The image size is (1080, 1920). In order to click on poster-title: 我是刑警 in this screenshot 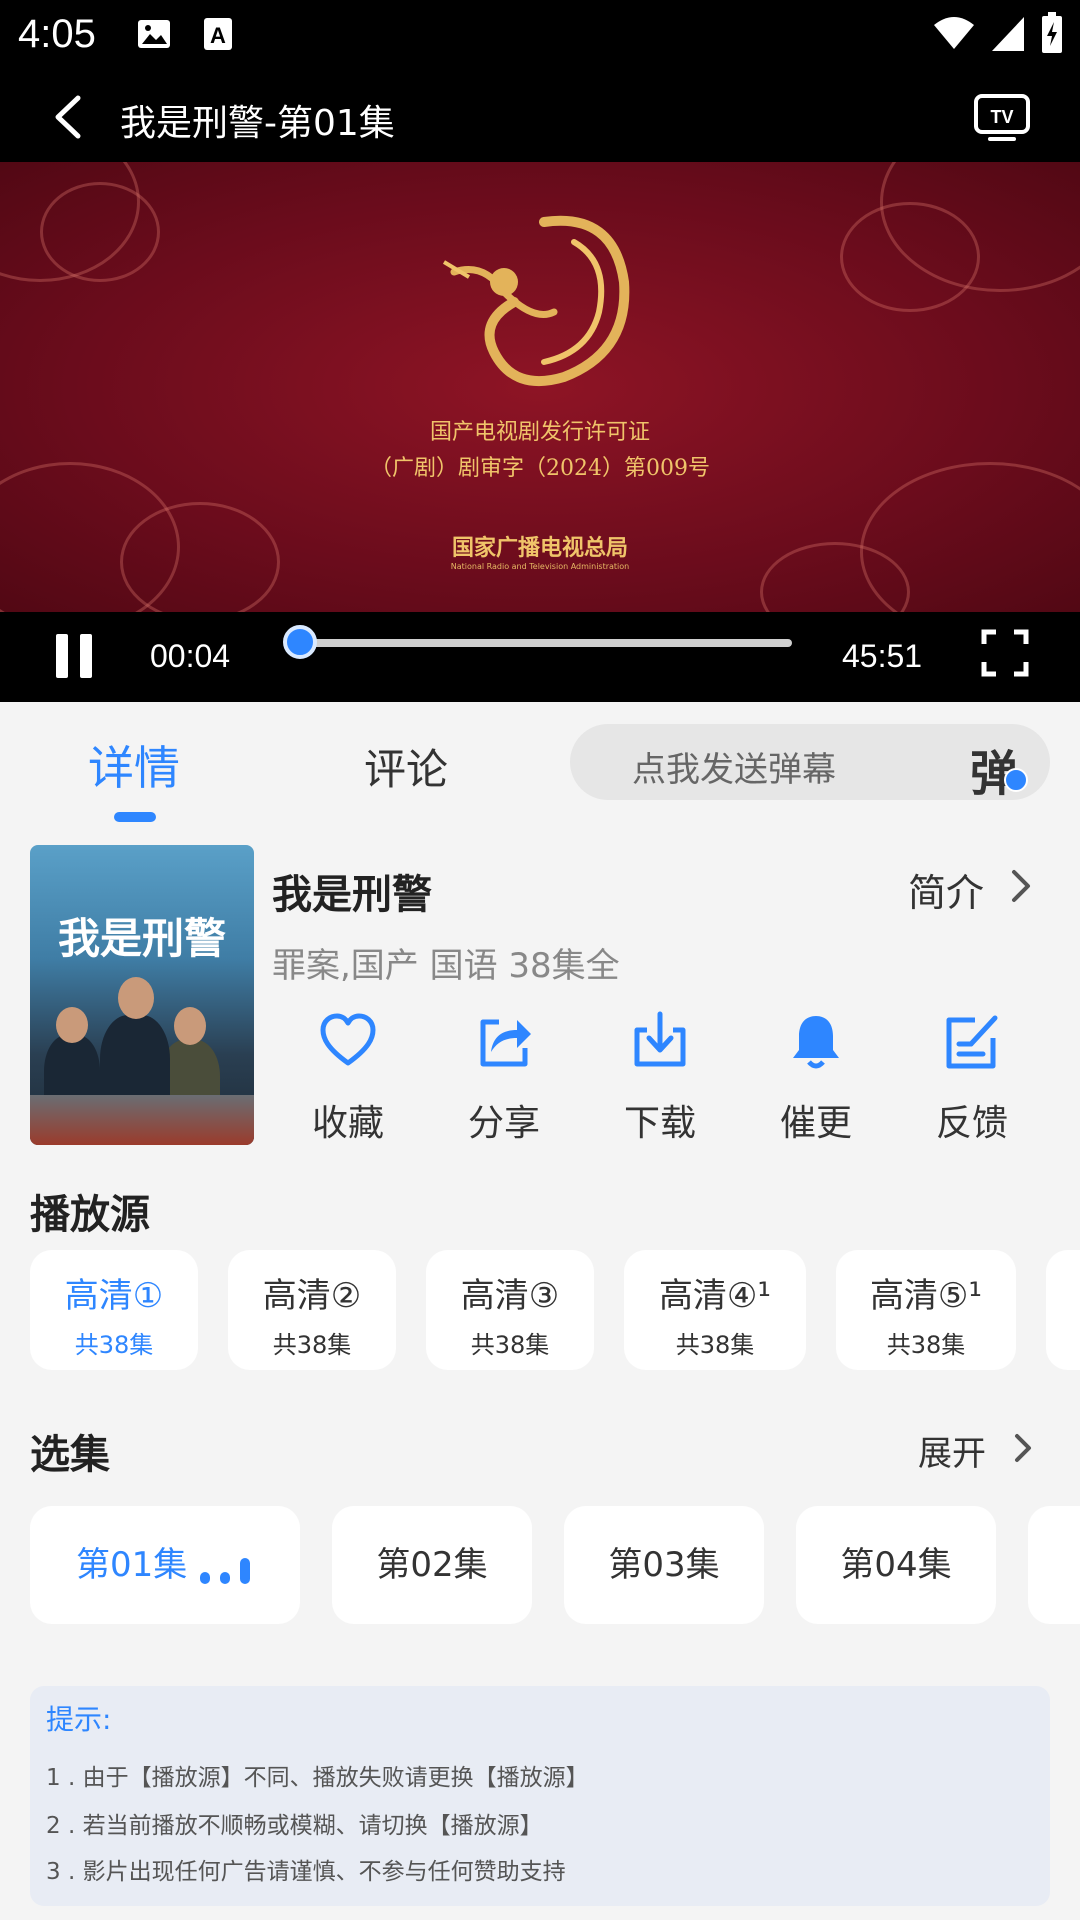, I will do `click(141, 938)`.